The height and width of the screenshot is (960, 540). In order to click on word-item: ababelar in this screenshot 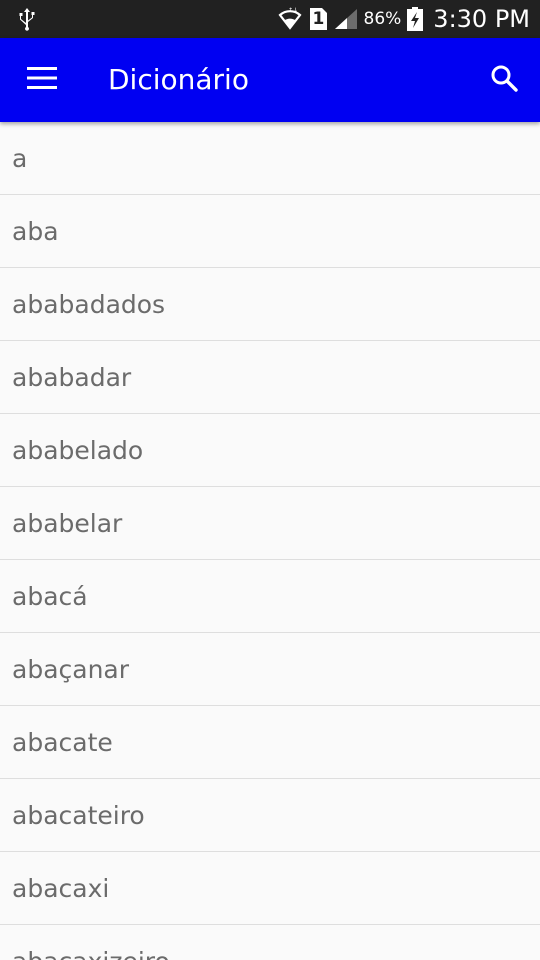, I will do `click(270, 523)`.